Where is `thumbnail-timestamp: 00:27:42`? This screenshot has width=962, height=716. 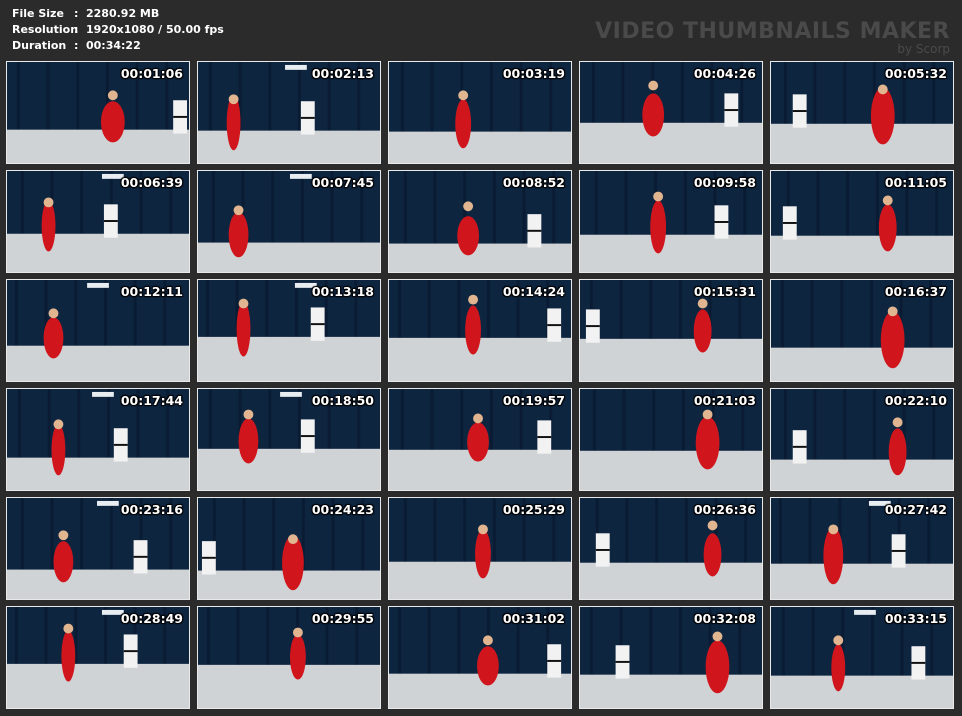 thumbnail-timestamp: 00:27:42 is located at coordinates (915, 509).